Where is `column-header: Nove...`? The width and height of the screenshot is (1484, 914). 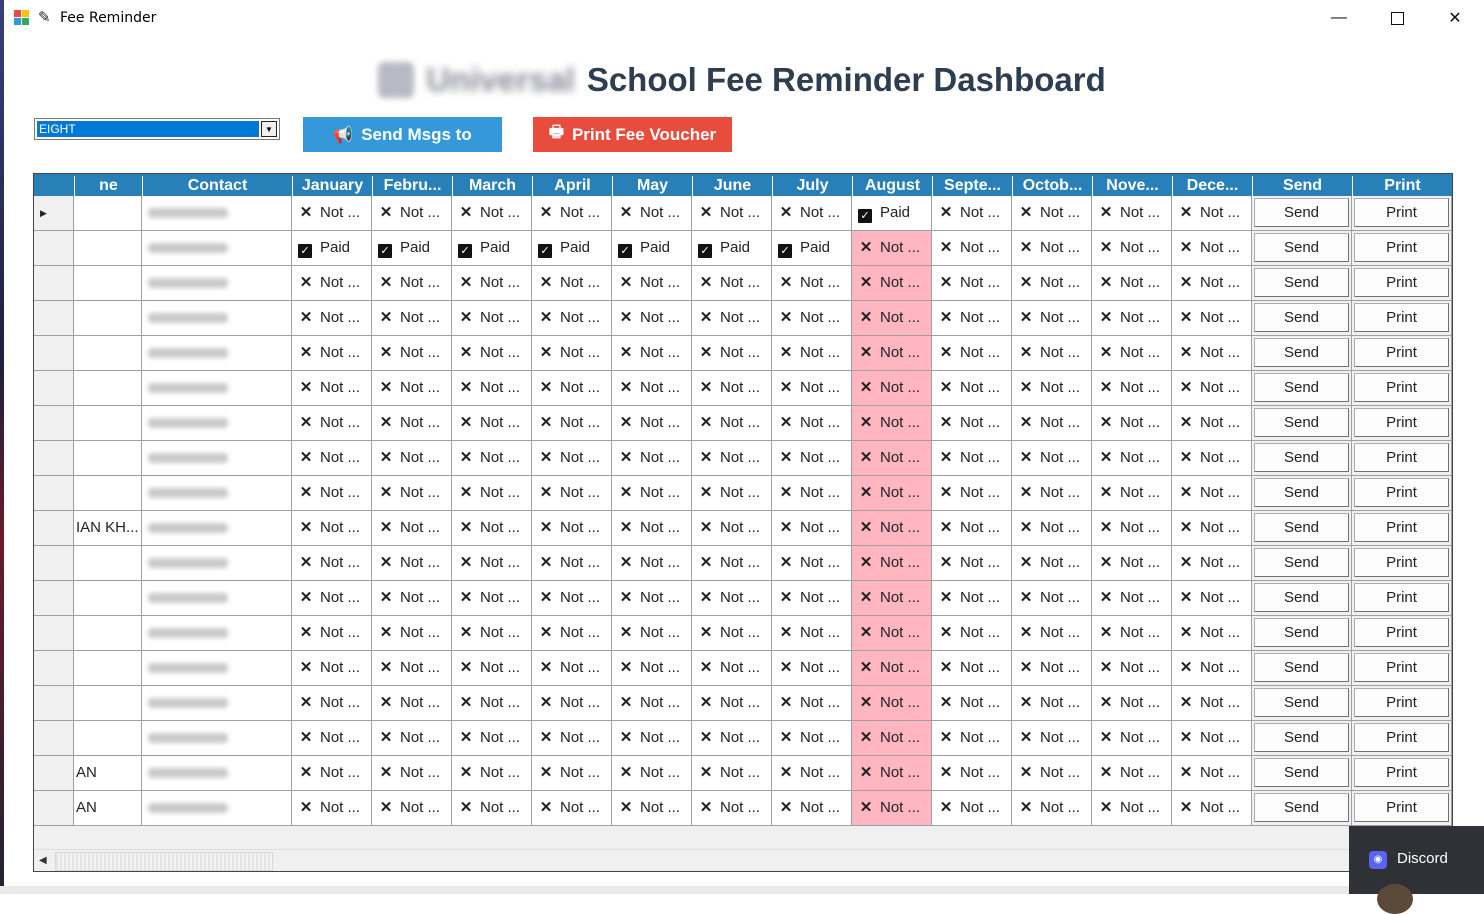 column-header: Nove... is located at coordinates (1132, 186).